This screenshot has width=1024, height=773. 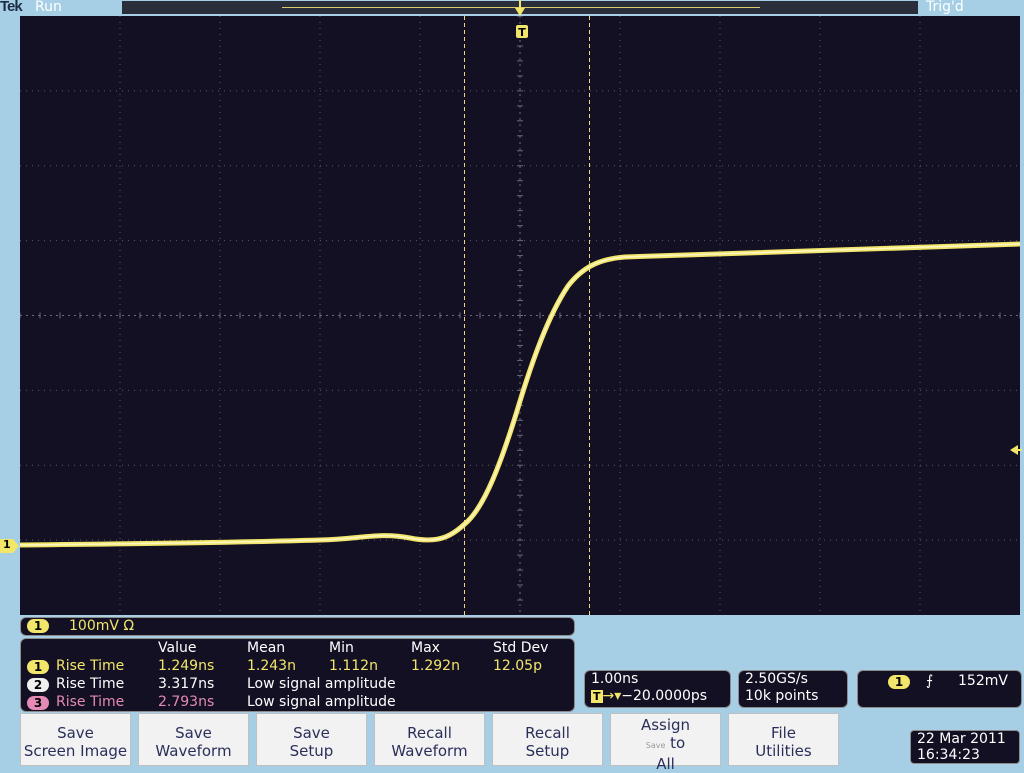 I want to click on softkey-label: to, so click(x=678, y=743).